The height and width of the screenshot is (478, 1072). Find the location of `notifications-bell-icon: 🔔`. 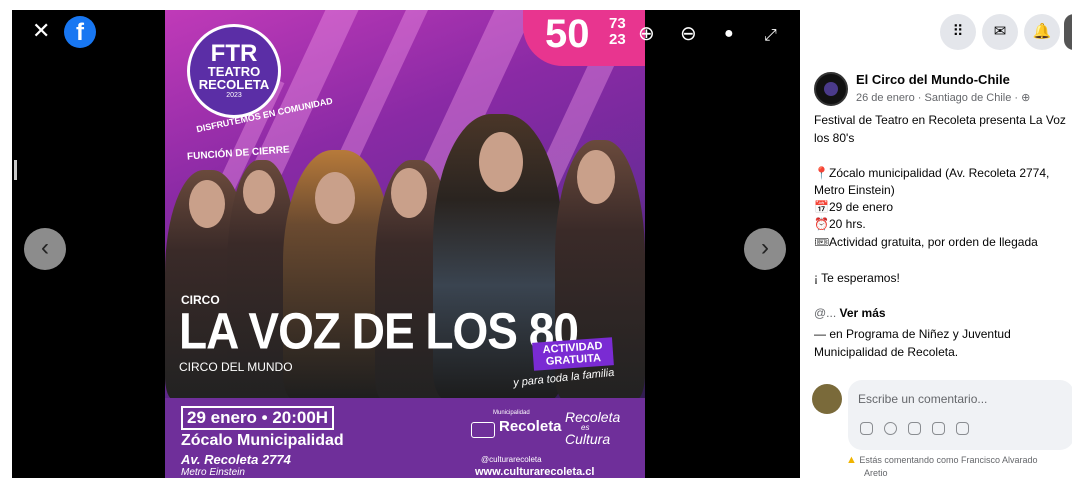

notifications-bell-icon: 🔔 is located at coordinates (1042, 32).